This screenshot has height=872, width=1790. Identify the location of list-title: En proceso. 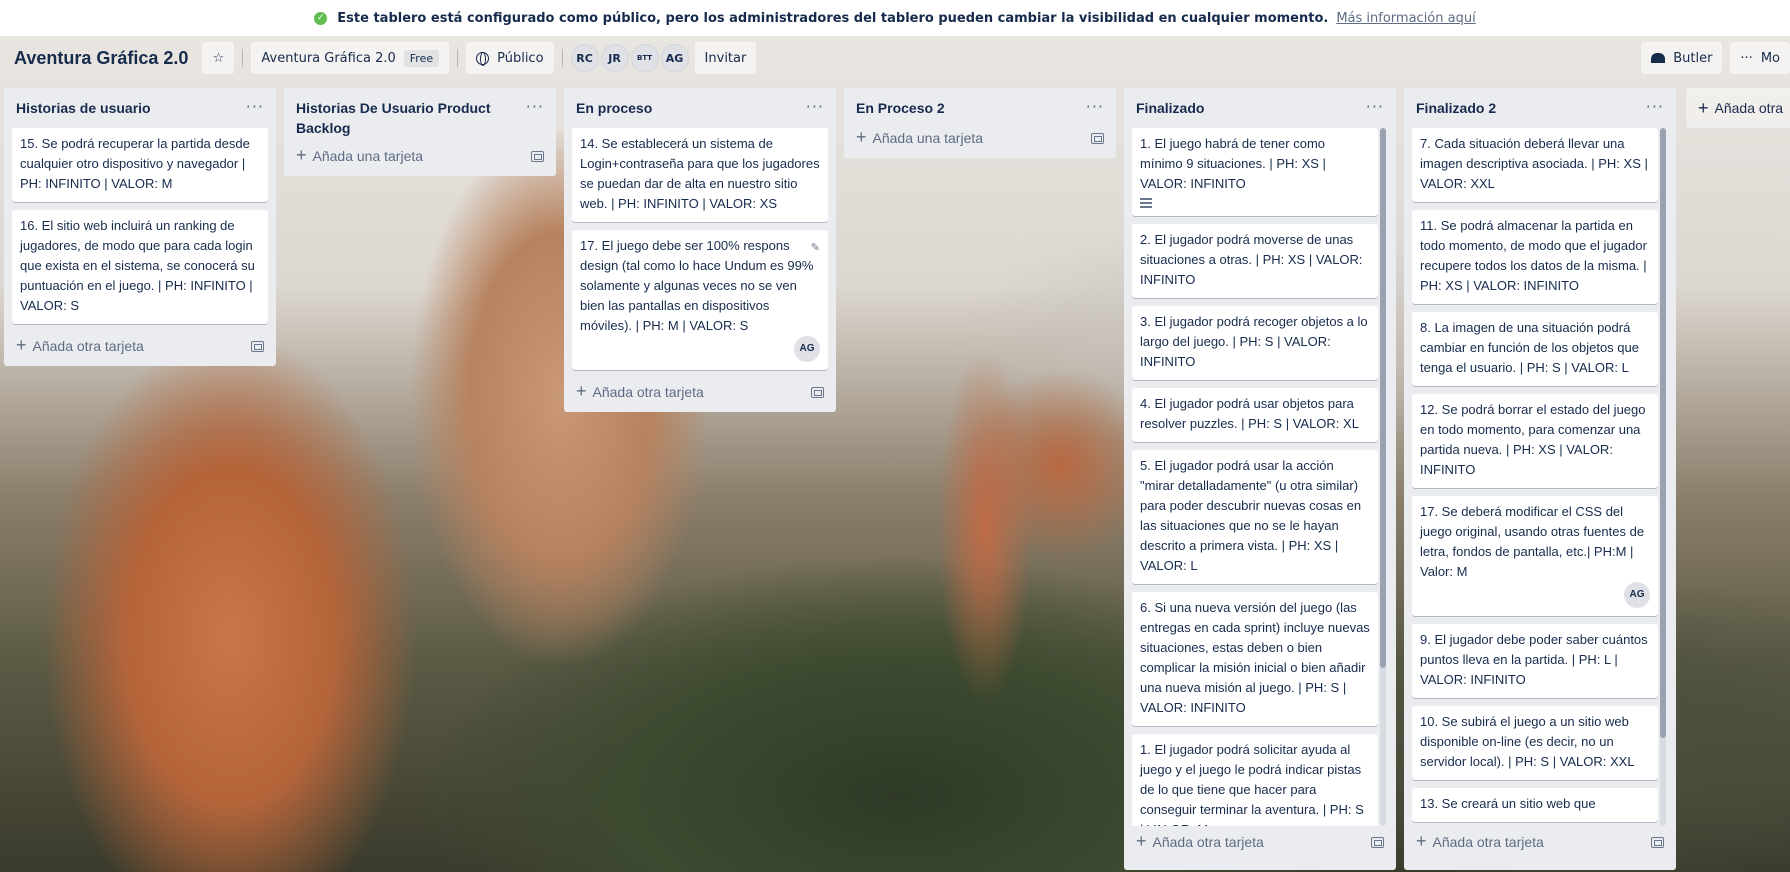
(614, 108).